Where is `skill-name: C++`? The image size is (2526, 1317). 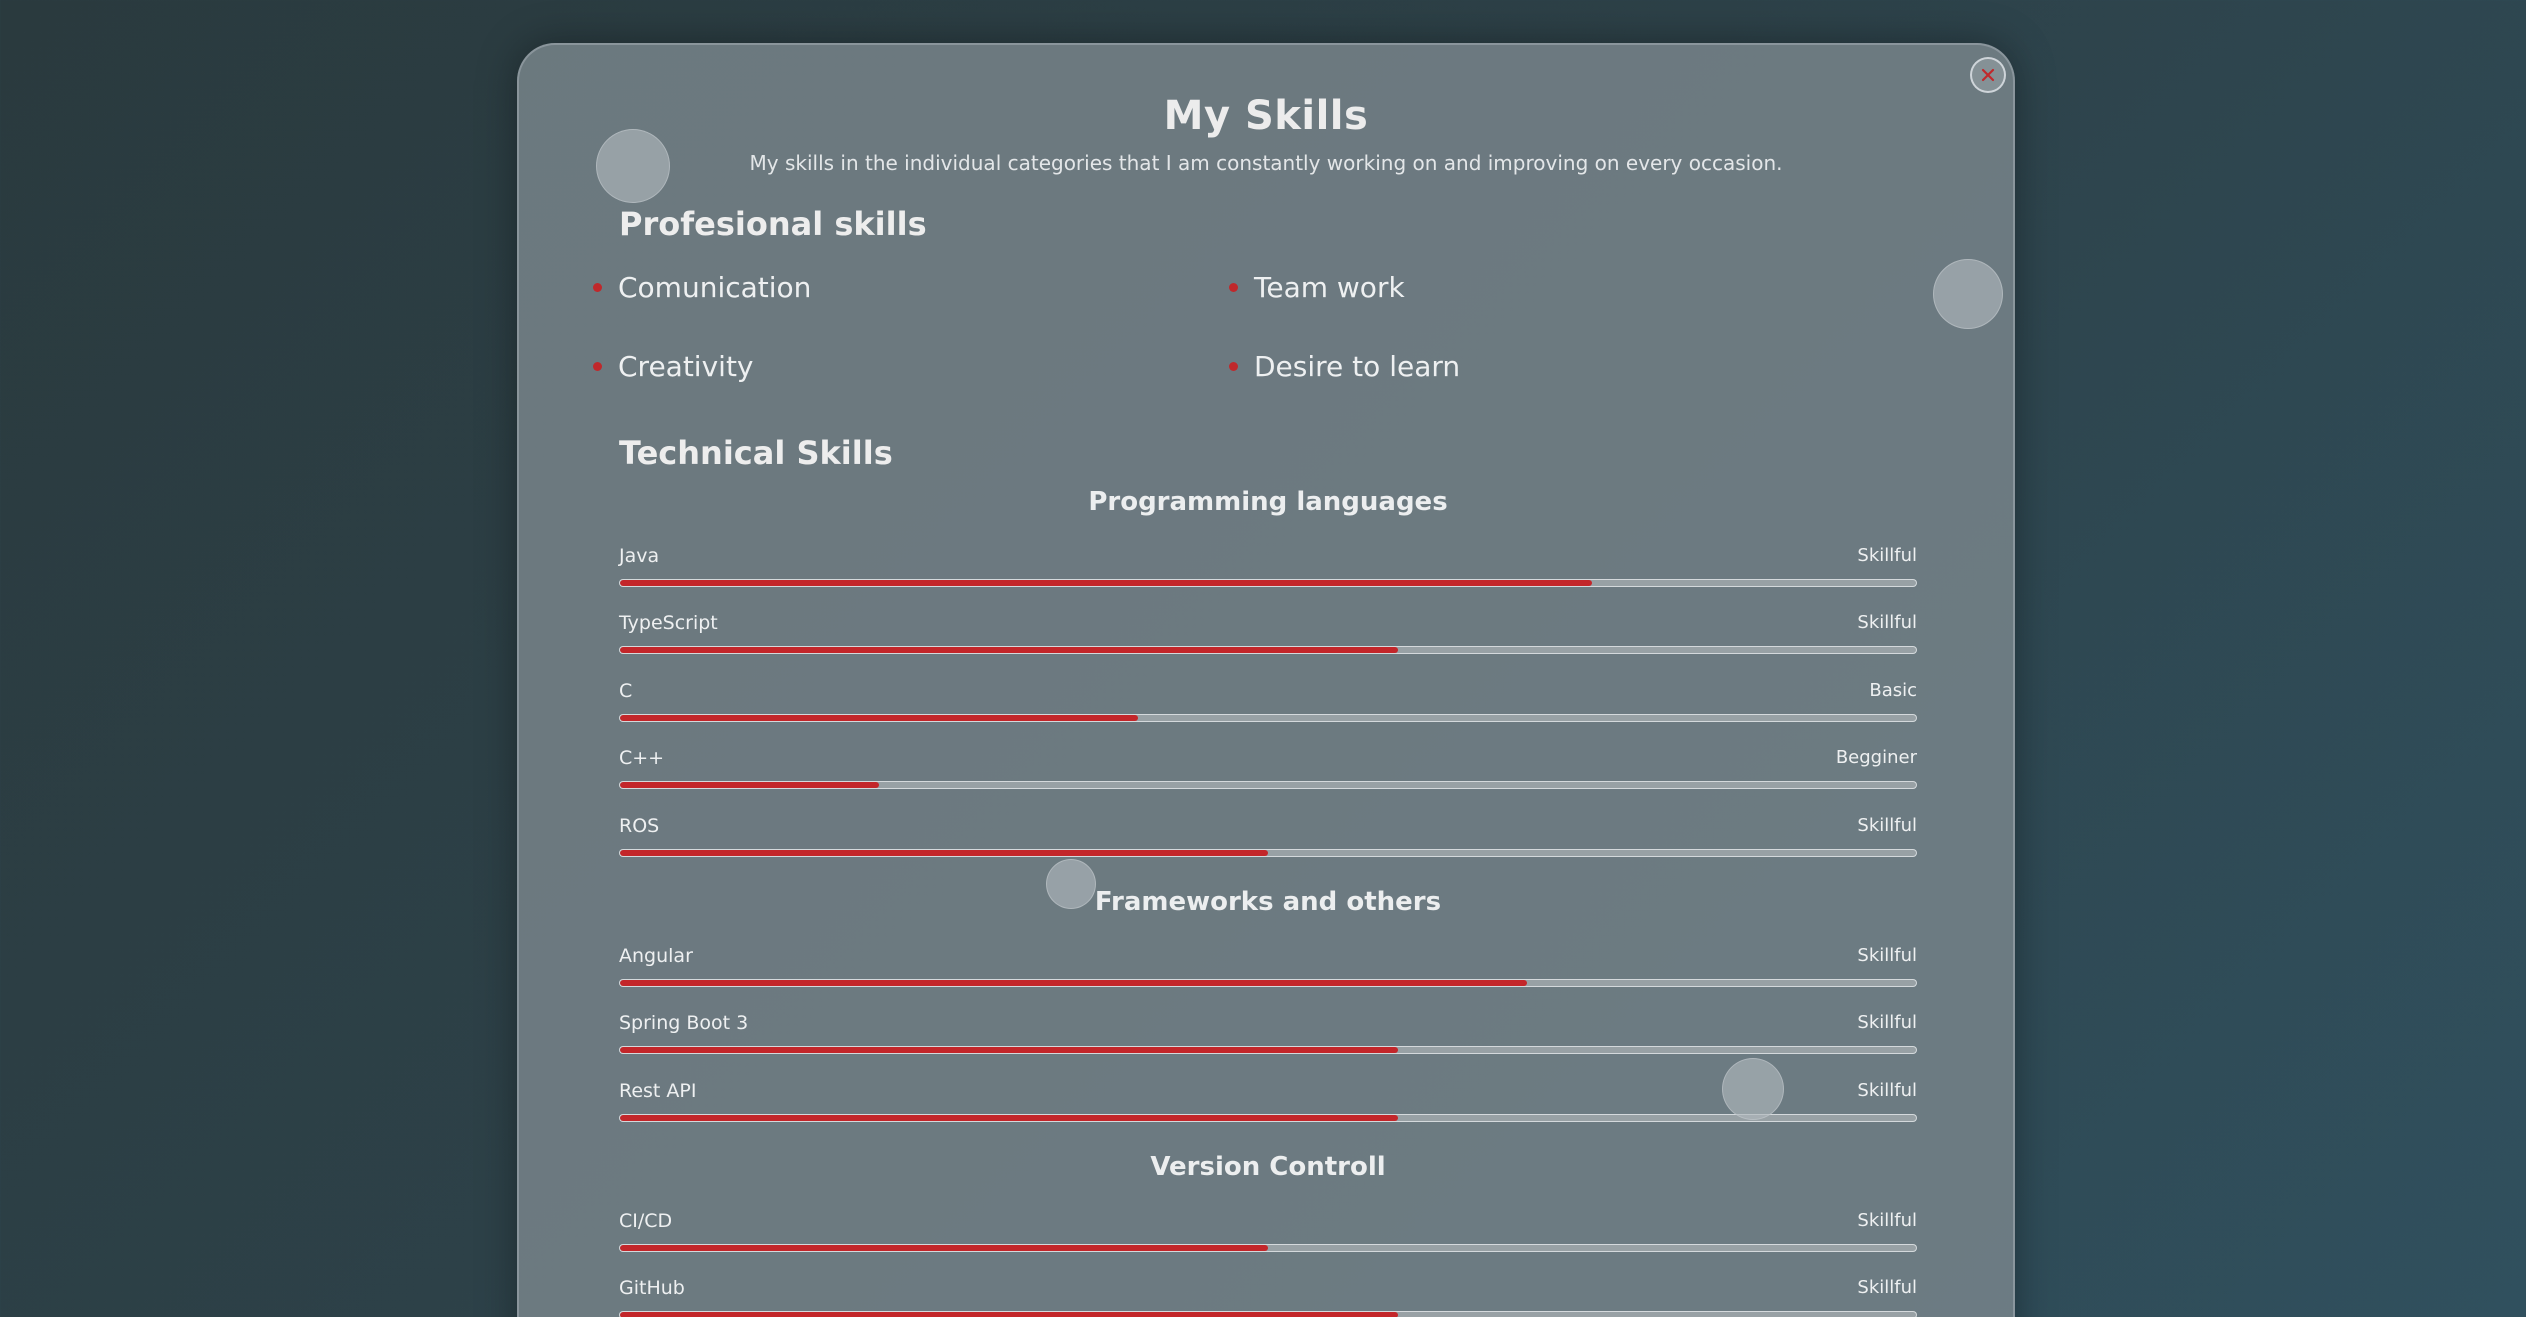
skill-name: C++ is located at coordinates (642, 758).